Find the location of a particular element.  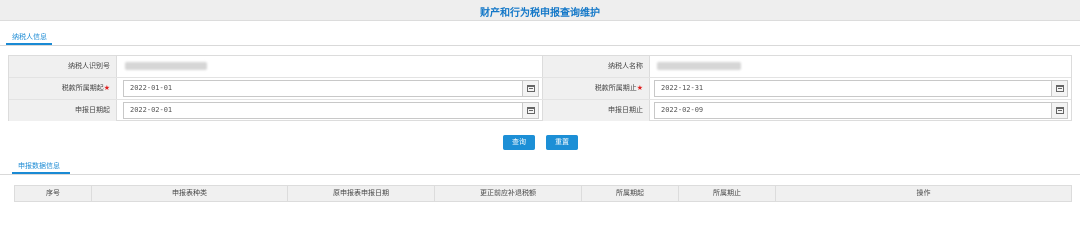

taxpayer-info-tabbar: 纳税人信息 is located at coordinates (540, 37).